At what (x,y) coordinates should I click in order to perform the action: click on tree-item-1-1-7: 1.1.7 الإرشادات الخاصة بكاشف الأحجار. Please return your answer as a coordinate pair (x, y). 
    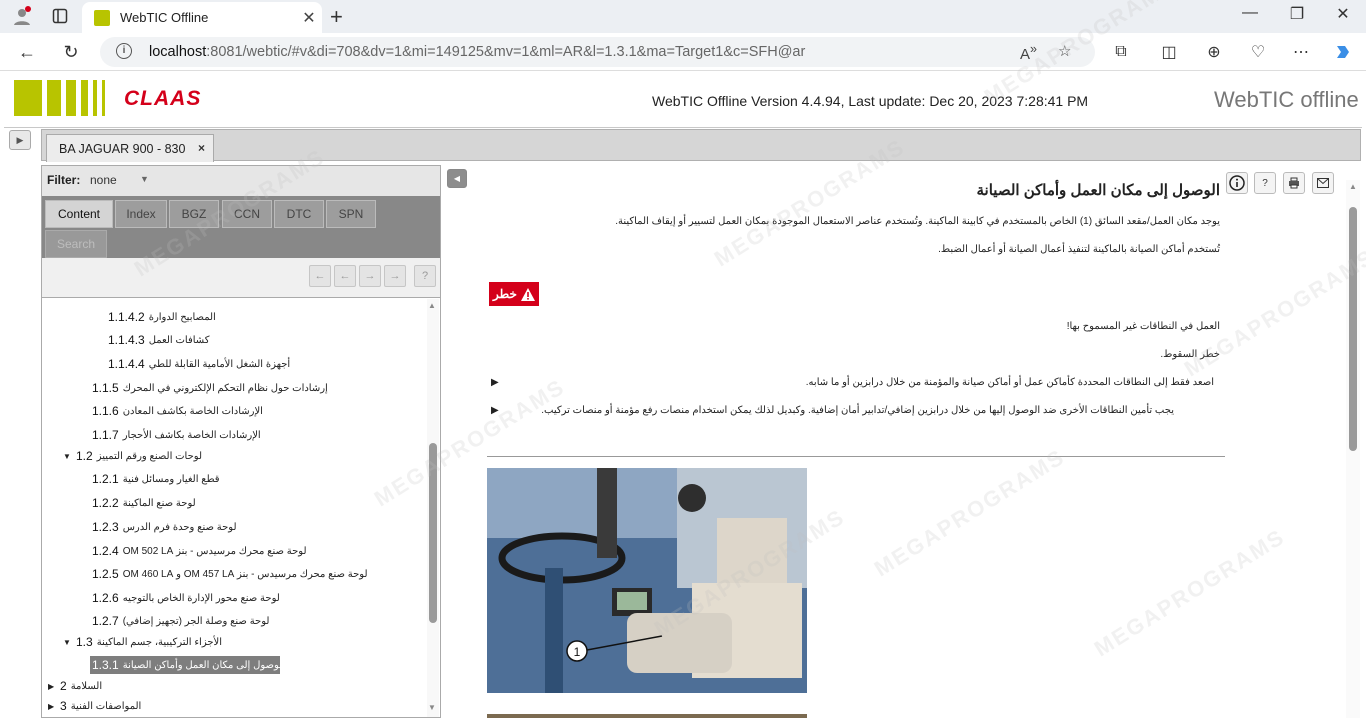
    Looking at the image, I should click on (257, 435).